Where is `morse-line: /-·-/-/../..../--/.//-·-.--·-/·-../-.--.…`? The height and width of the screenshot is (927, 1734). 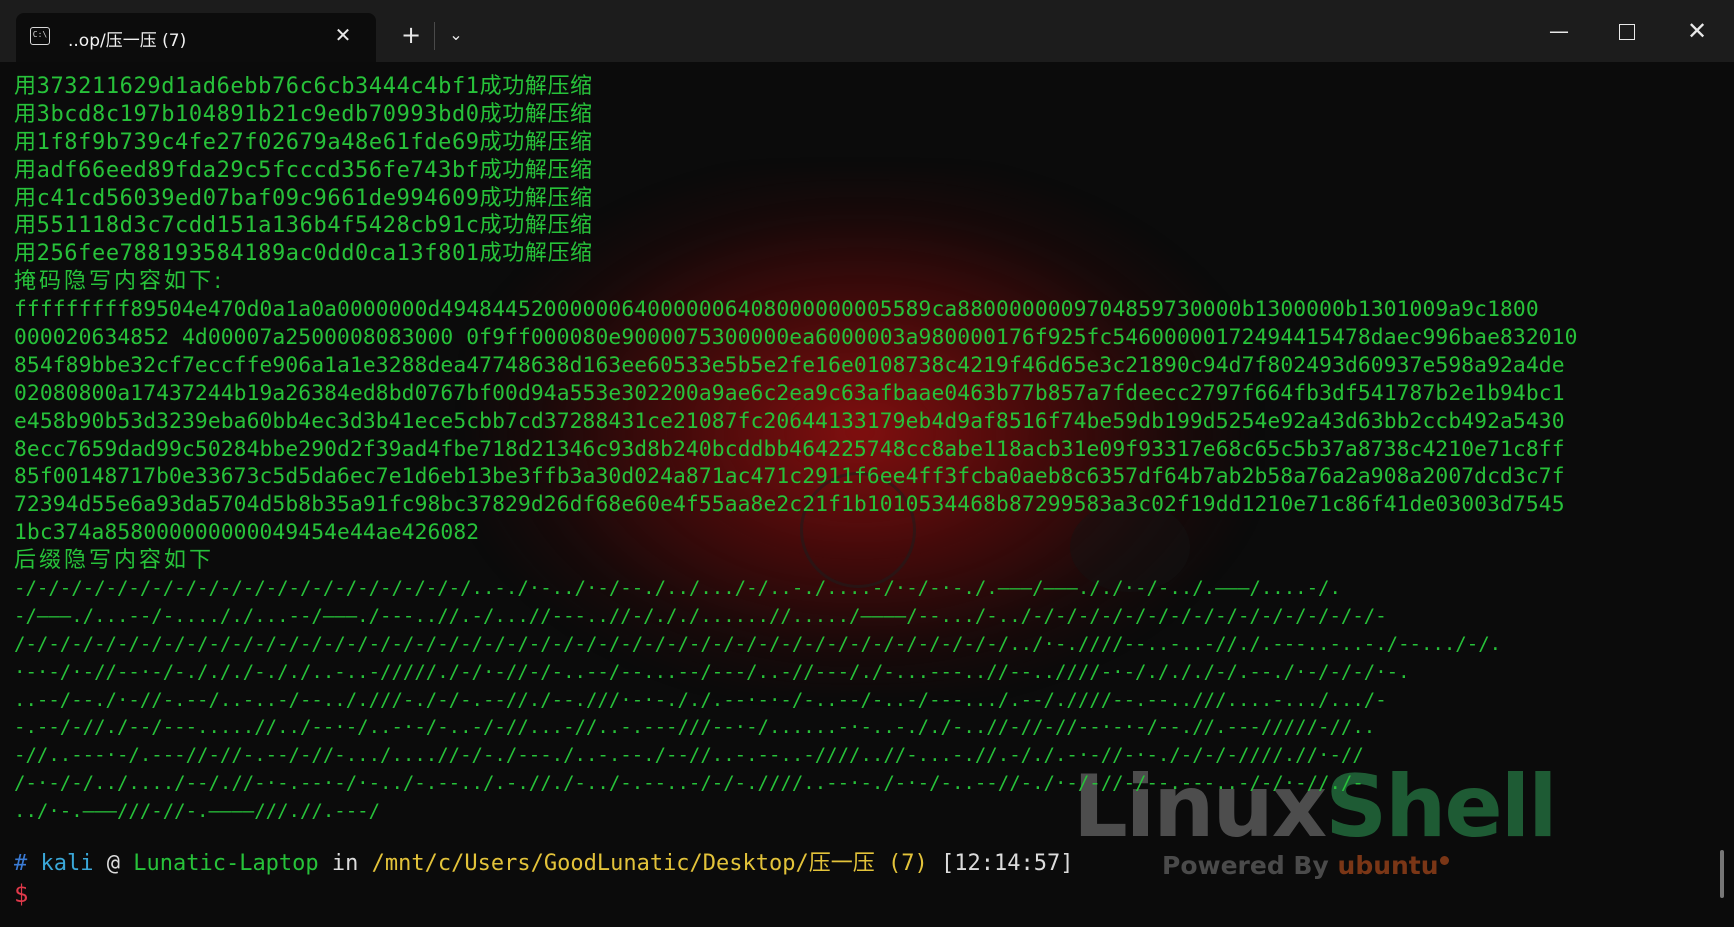
morse-line: /-·-/-/../..../--/.//-·-.--·-/·-../-.--.… is located at coordinates (689, 783).